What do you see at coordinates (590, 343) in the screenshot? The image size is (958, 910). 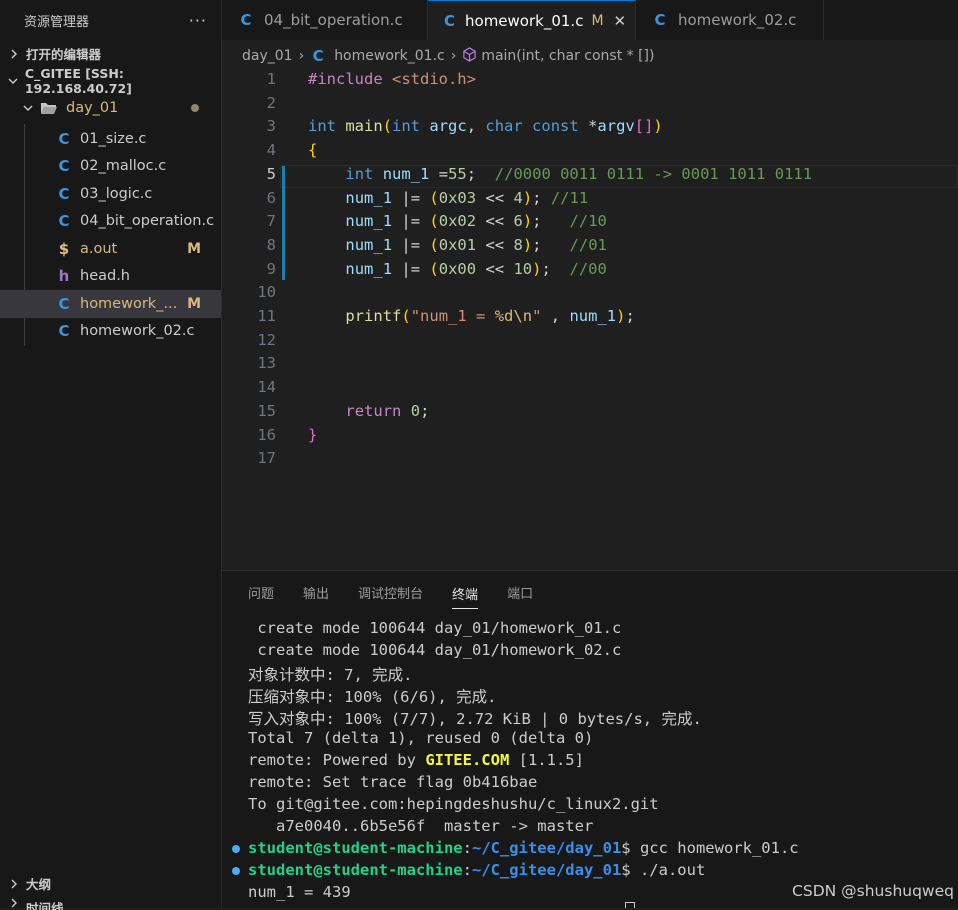 I see `code-line: 12` at bounding box center [590, 343].